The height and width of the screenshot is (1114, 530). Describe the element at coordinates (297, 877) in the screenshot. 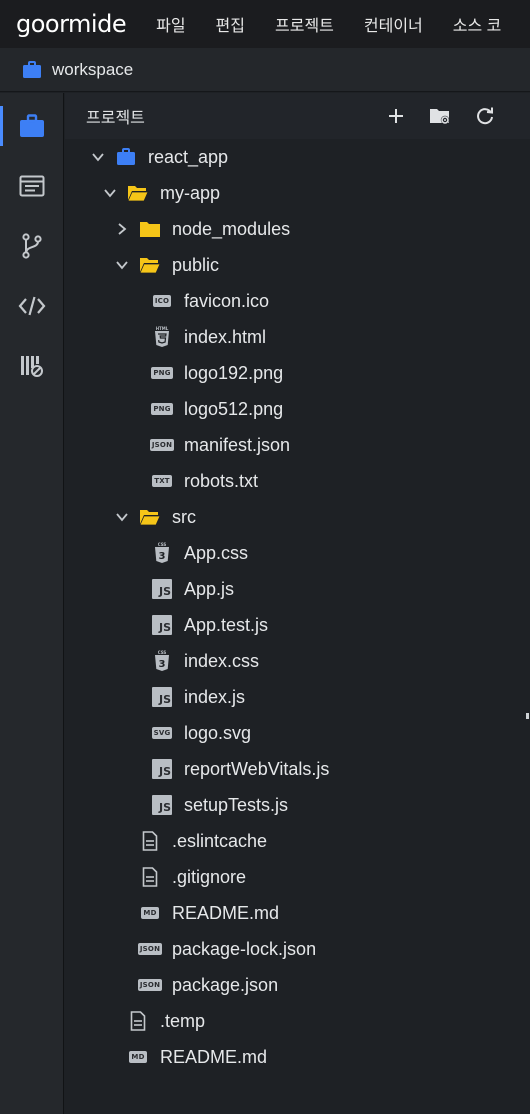

I see `tree-file-row: .gitignore` at that location.